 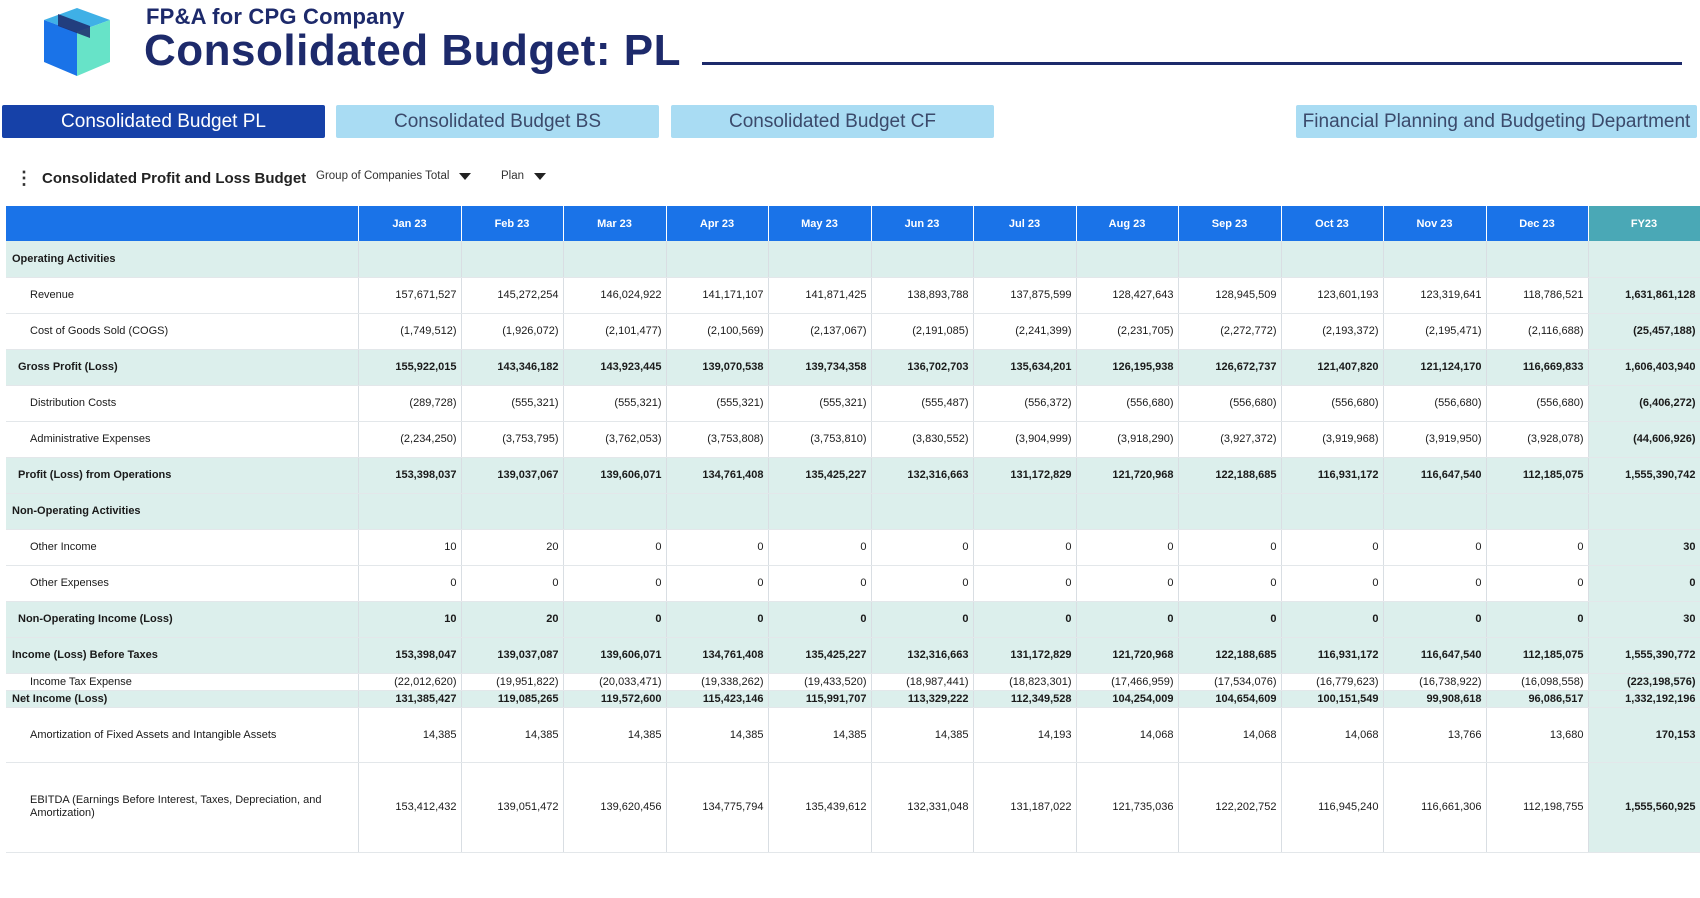 What do you see at coordinates (410, 699) in the screenshot?
I see `value-cell: 131,385,427` at bounding box center [410, 699].